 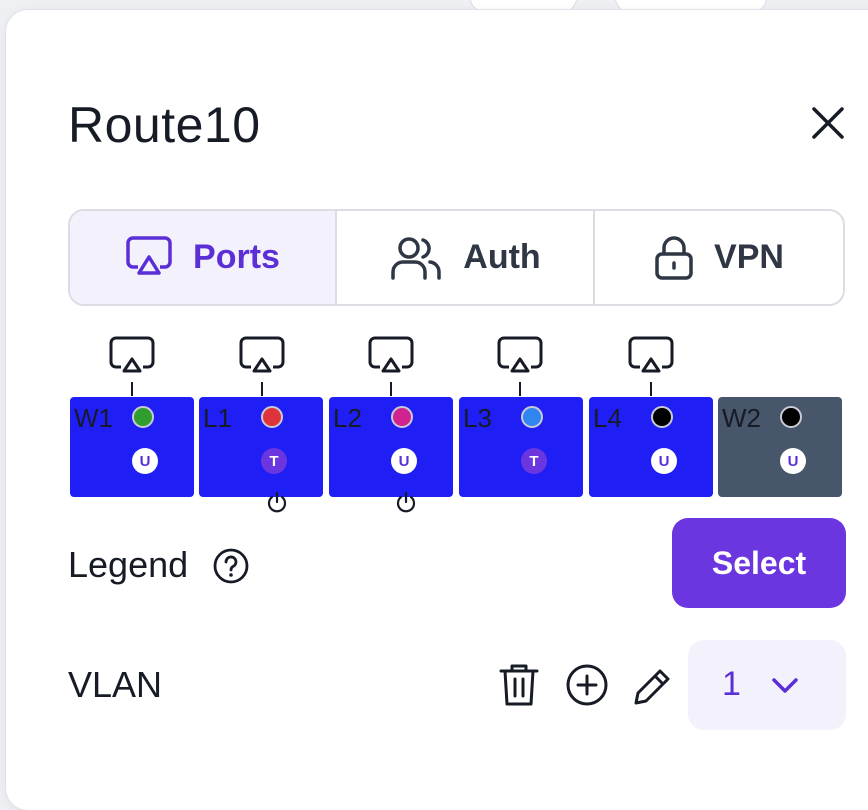 What do you see at coordinates (391, 447) in the screenshot?
I see `port-l2: L2 U` at bounding box center [391, 447].